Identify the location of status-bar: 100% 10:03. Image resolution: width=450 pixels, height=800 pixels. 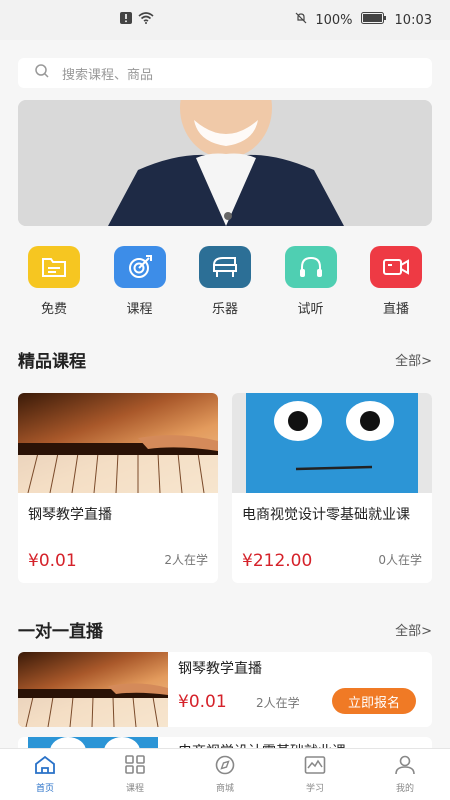
(225, 20).